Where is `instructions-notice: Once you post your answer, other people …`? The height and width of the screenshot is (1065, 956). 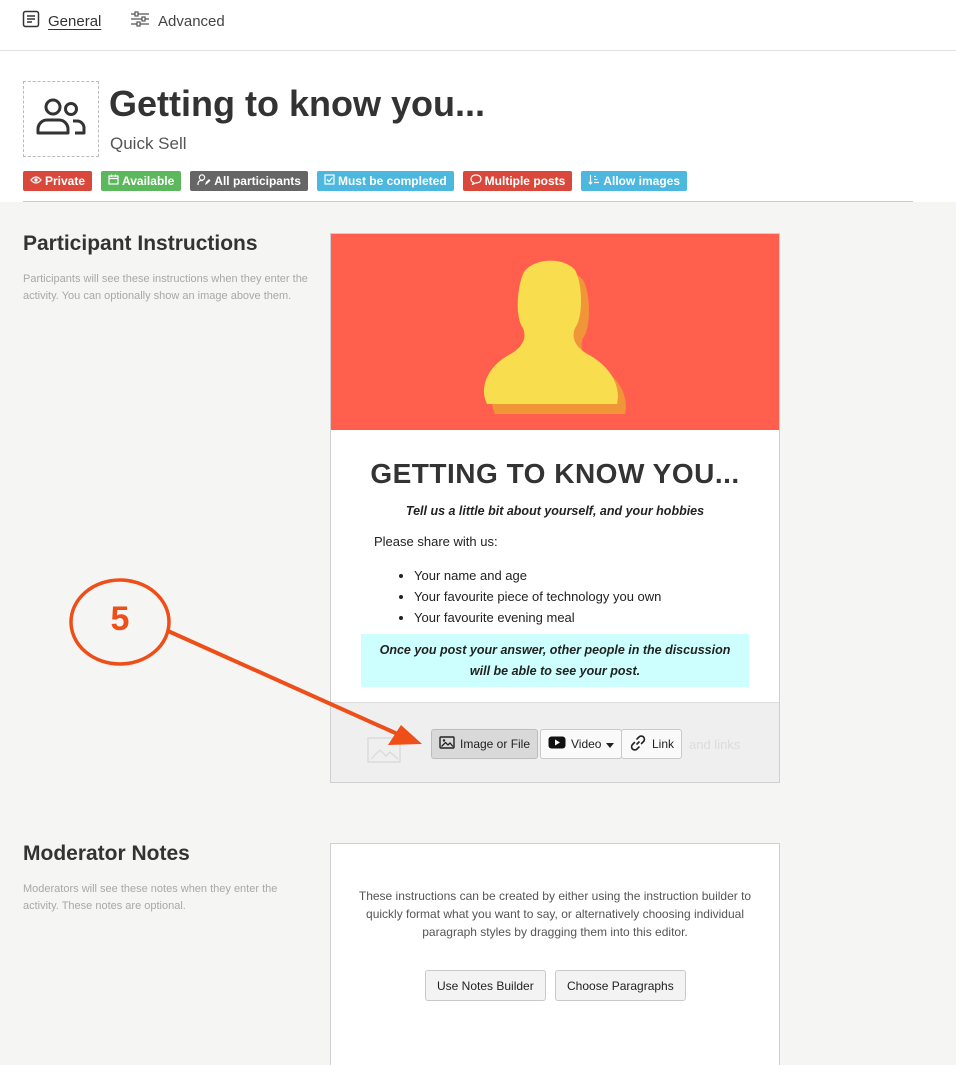 instructions-notice: Once you post your answer, other people … is located at coordinates (555, 660).